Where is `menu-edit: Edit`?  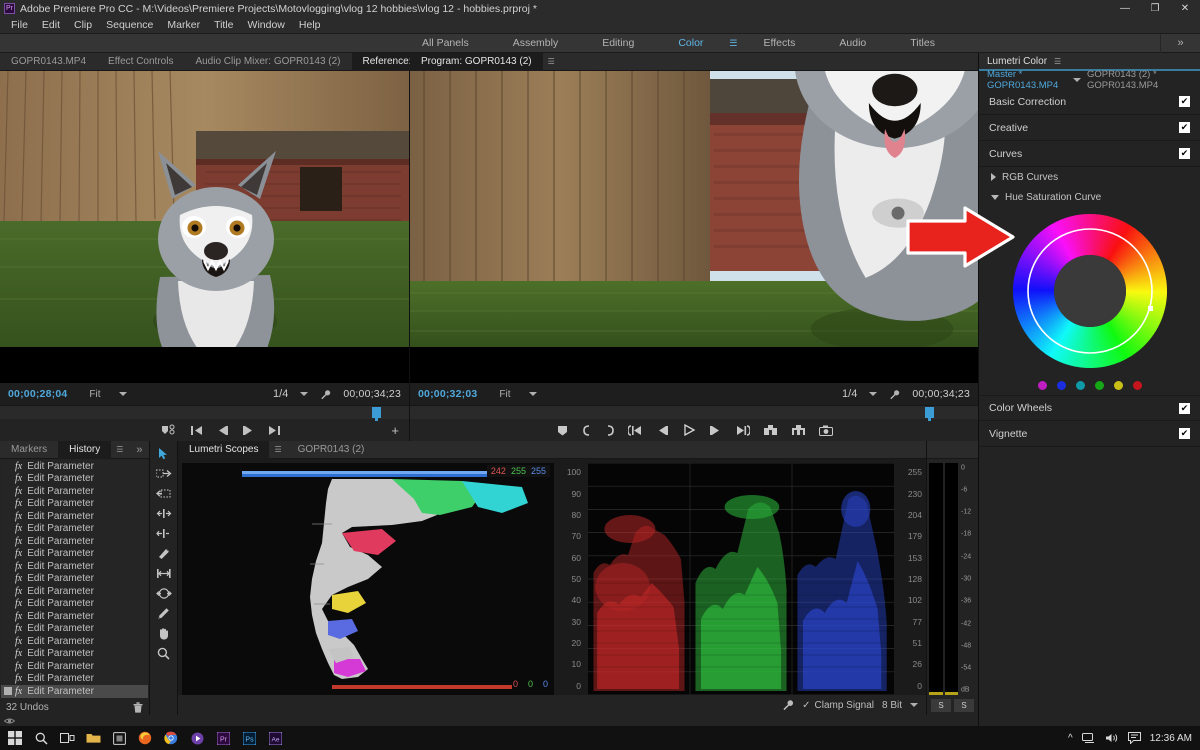 menu-edit: Edit is located at coordinates (51, 25).